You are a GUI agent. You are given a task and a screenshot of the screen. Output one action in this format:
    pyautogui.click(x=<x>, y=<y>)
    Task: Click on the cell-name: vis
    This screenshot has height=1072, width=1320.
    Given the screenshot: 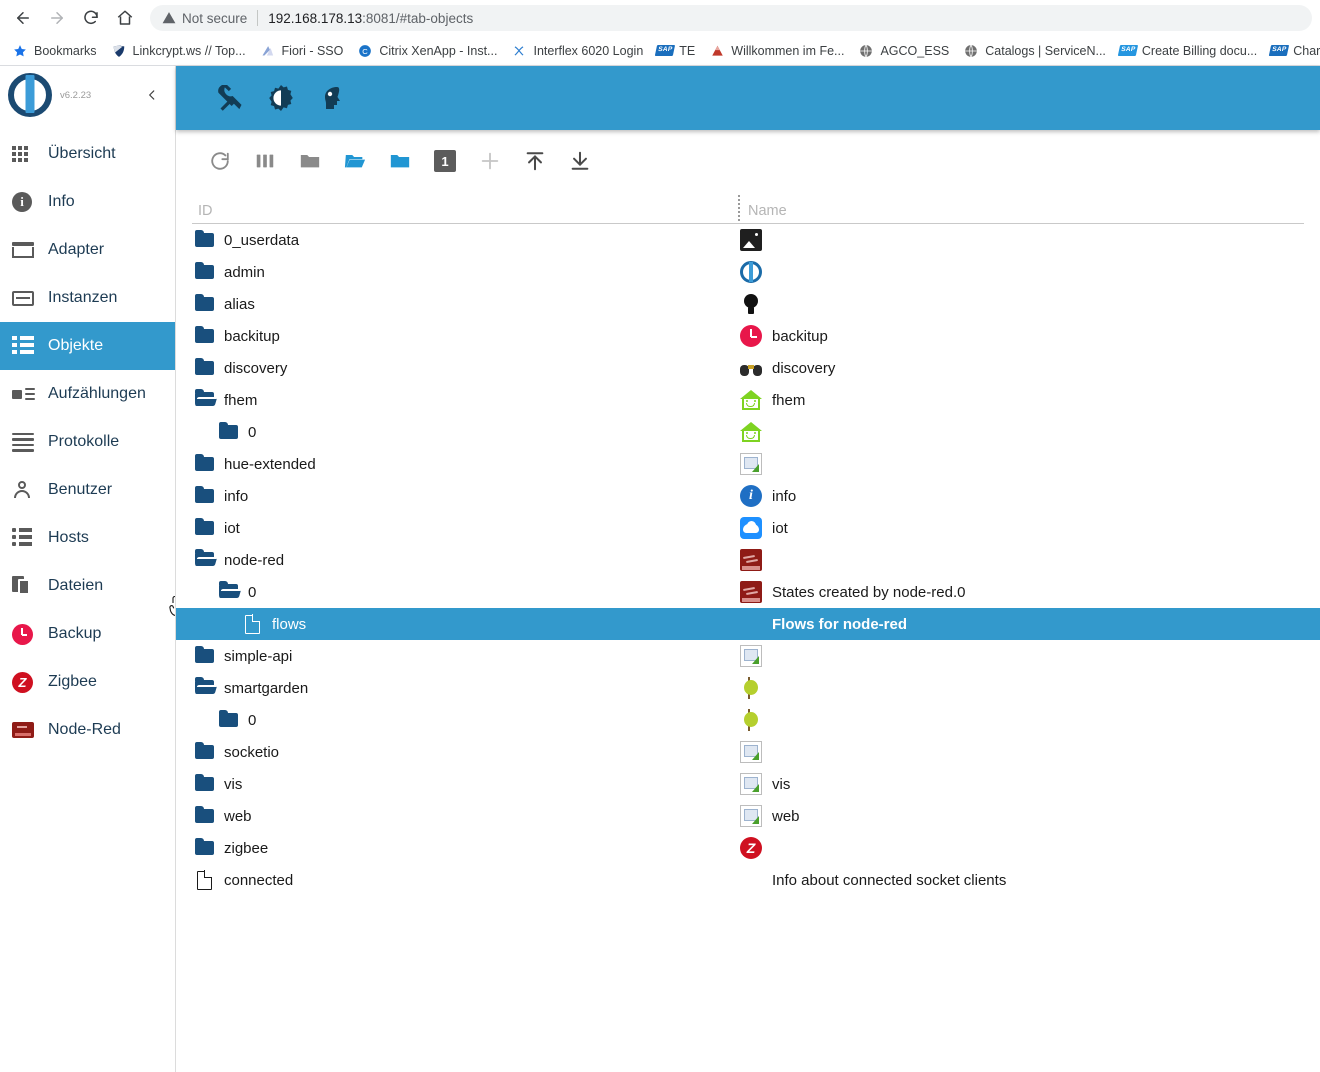 What is the action you would take?
    pyautogui.click(x=1029, y=784)
    